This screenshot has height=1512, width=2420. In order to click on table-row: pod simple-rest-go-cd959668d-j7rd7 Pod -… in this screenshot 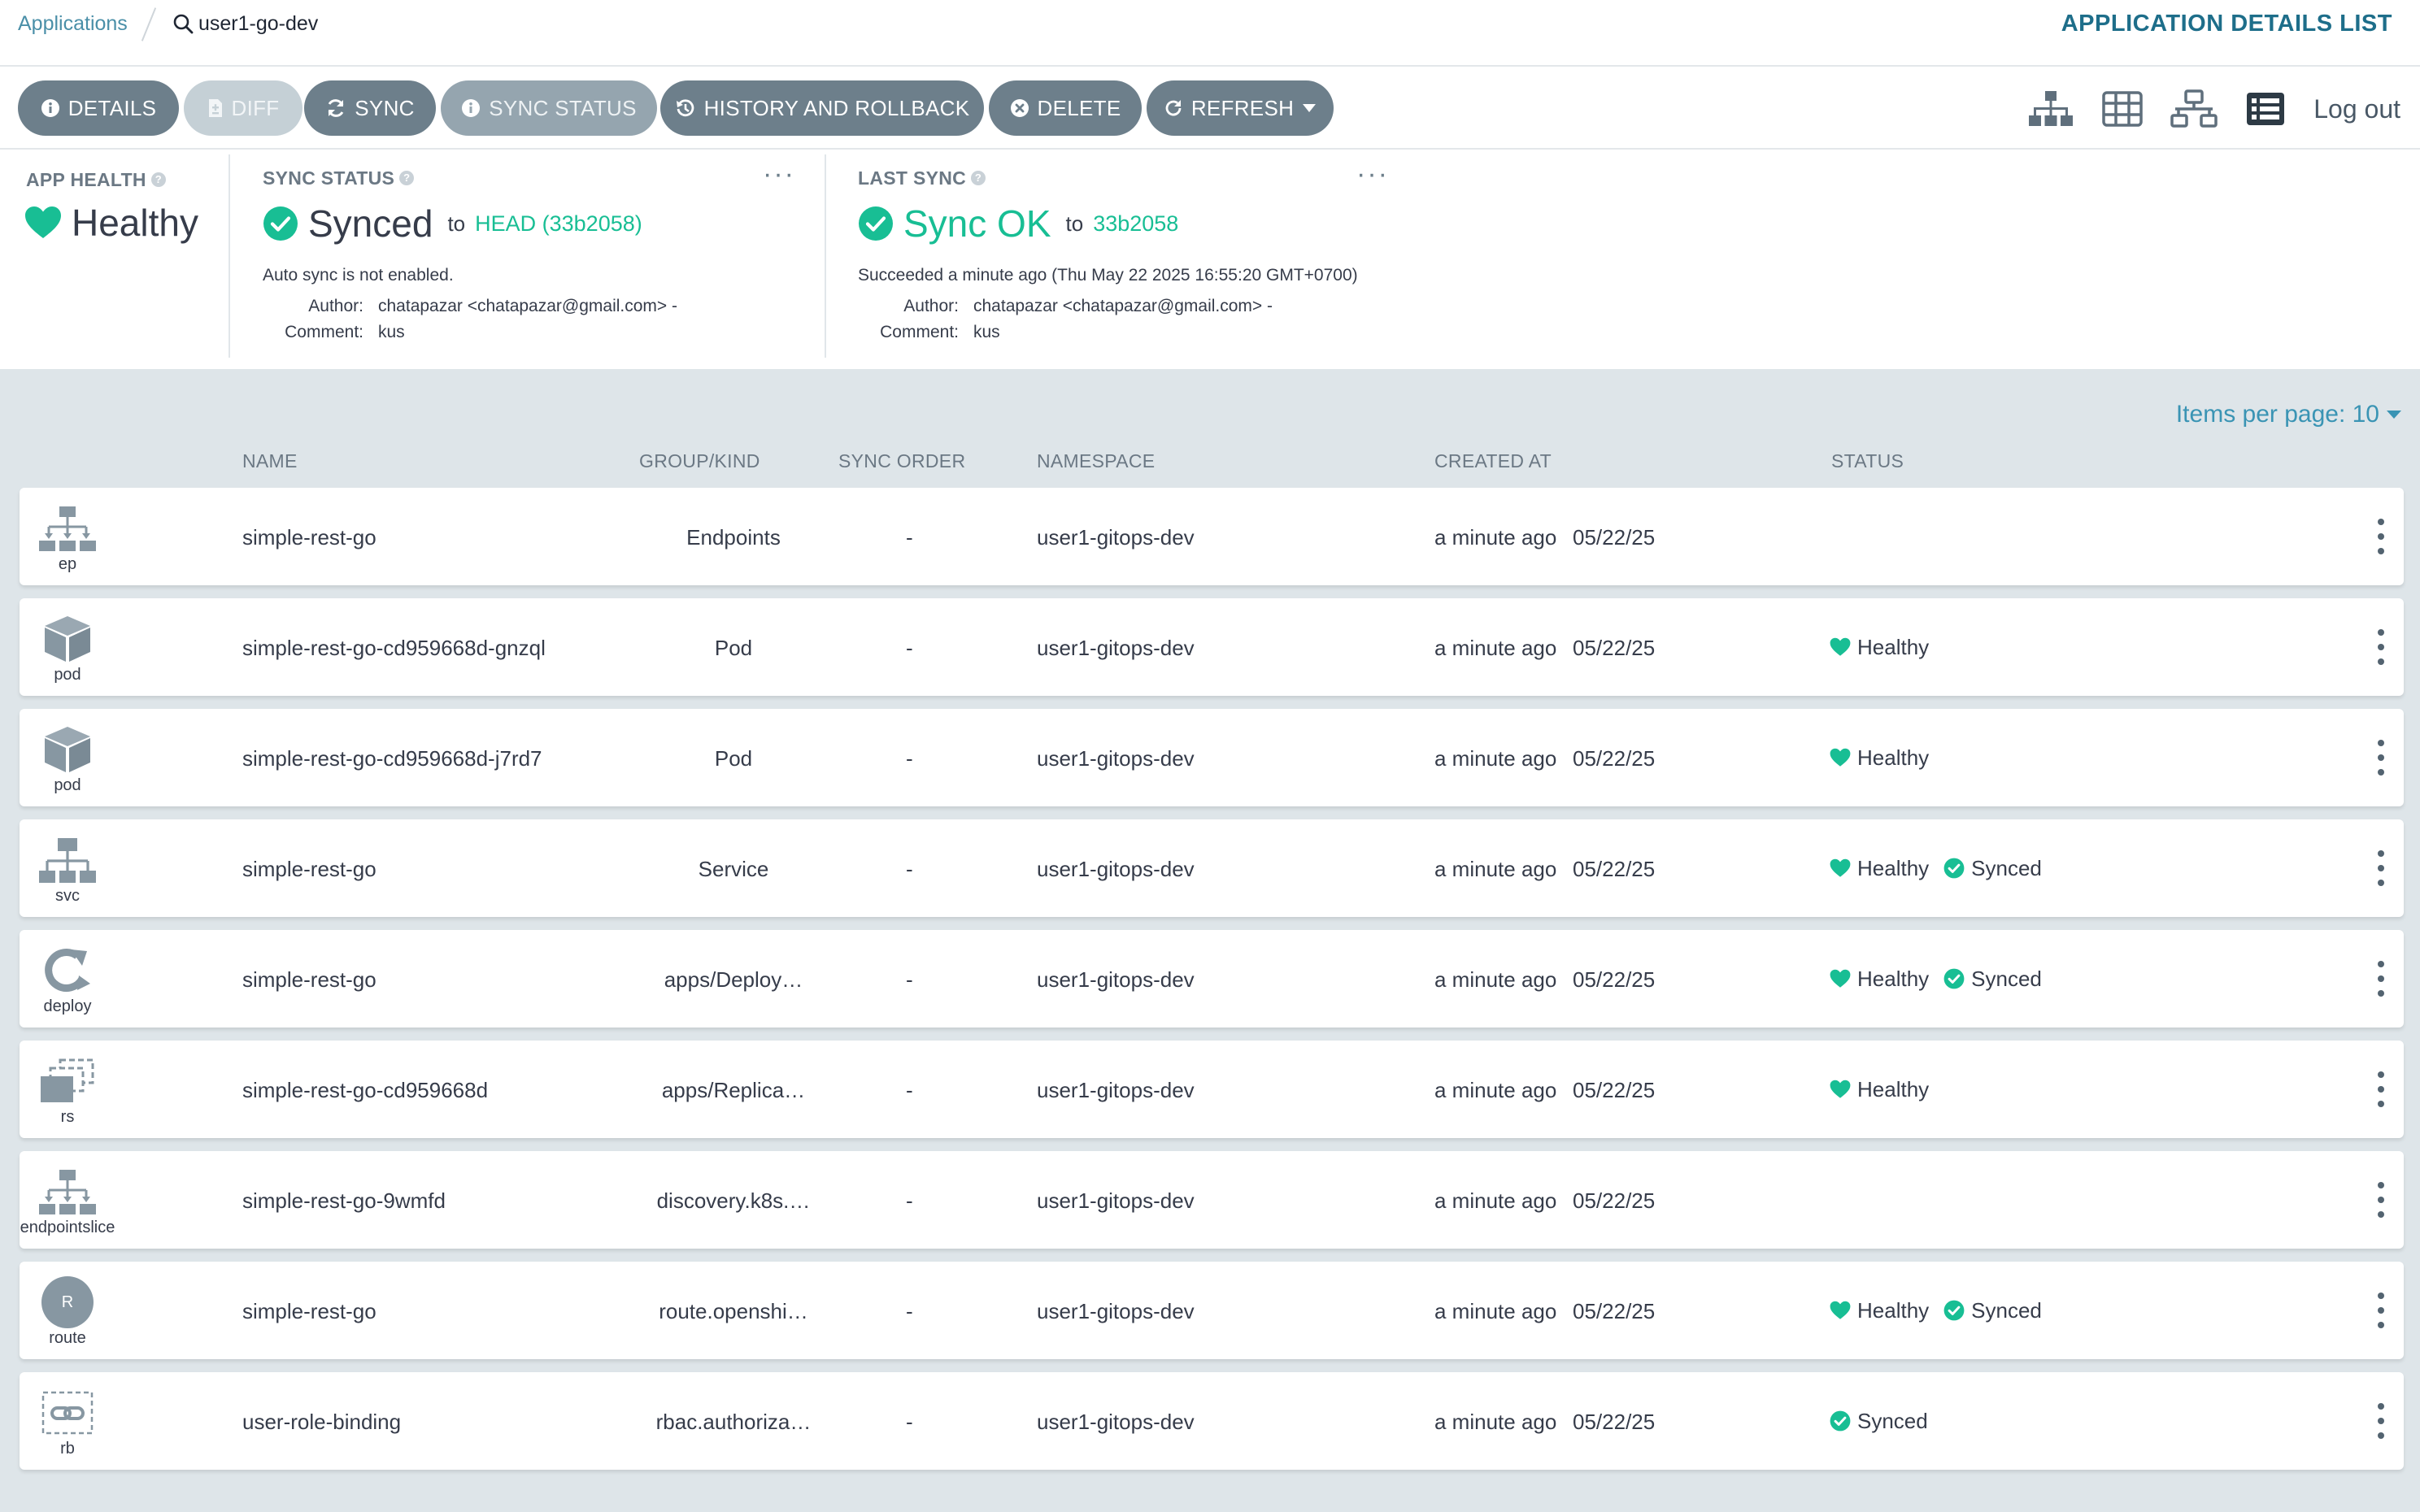, I will do `click(1212, 757)`.